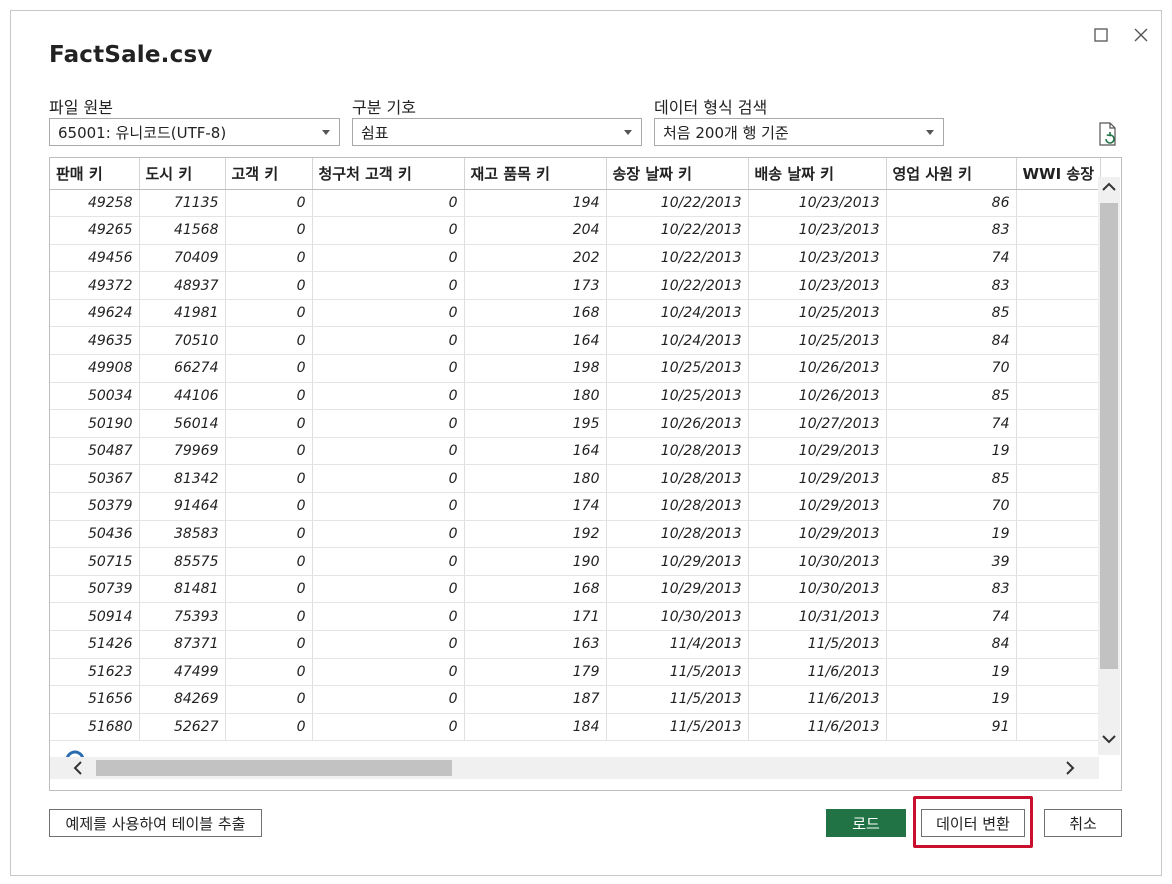 This screenshot has height=884, width=1172. What do you see at coordinates (95, 616) in the screenshot?
I see `table-cell: 50914` at bounding box center [95, 616].